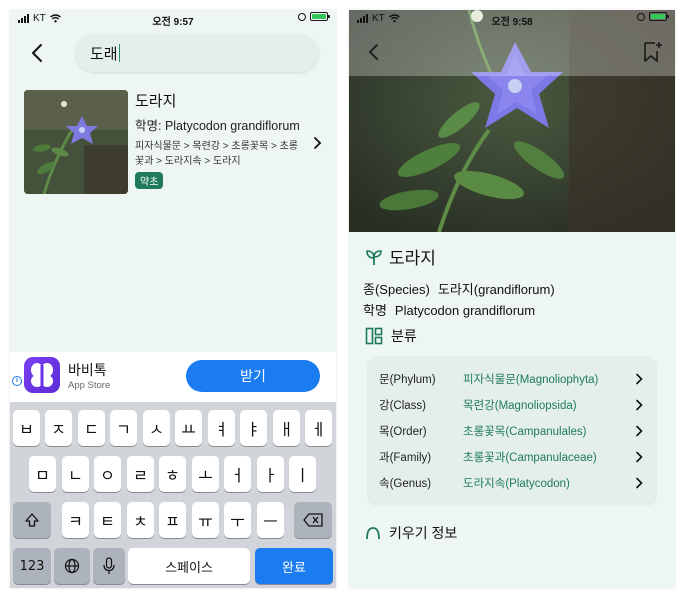 The image size is (685, 600). I want to click on key: ㅏ, so click(270, 474).